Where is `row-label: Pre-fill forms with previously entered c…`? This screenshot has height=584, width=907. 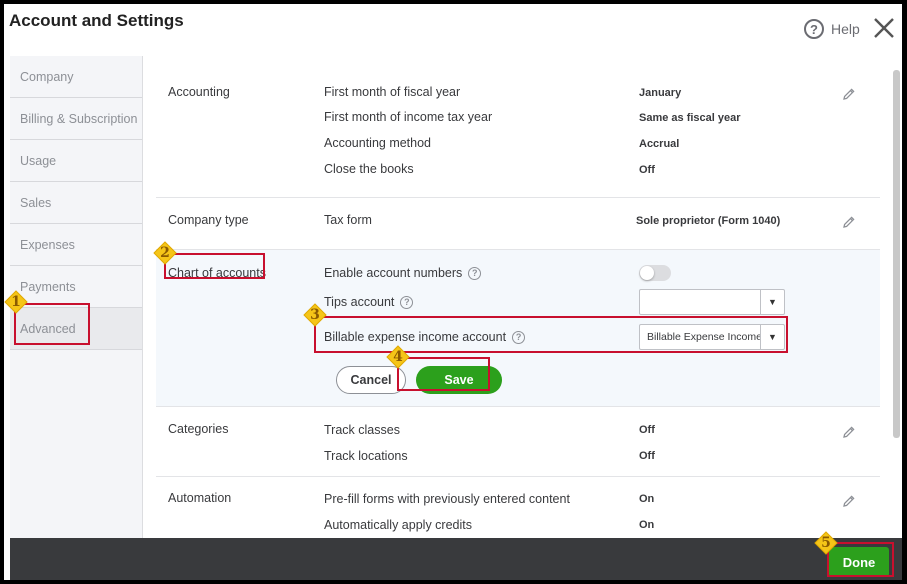
row-label: Pre-fill forms with previously entered c… is located at coordinates (447, 499).